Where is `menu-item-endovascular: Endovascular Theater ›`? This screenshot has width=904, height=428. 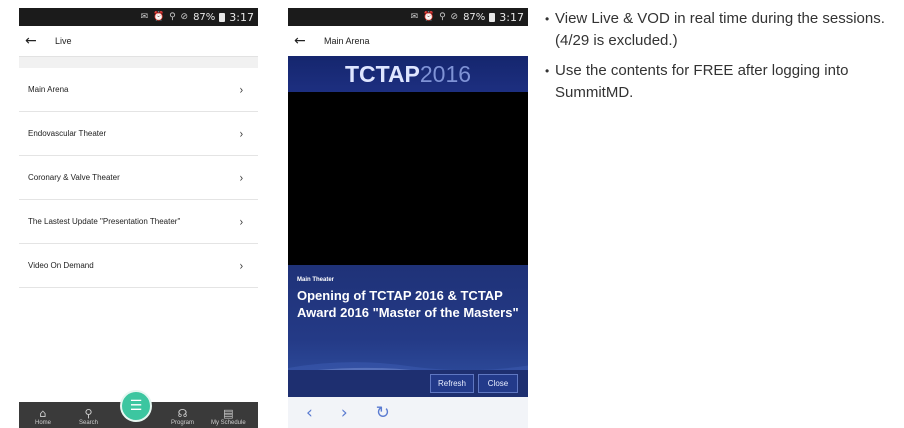
menu-item-endovascular: Endovascular Theater › is located at coordinates (138, 134).